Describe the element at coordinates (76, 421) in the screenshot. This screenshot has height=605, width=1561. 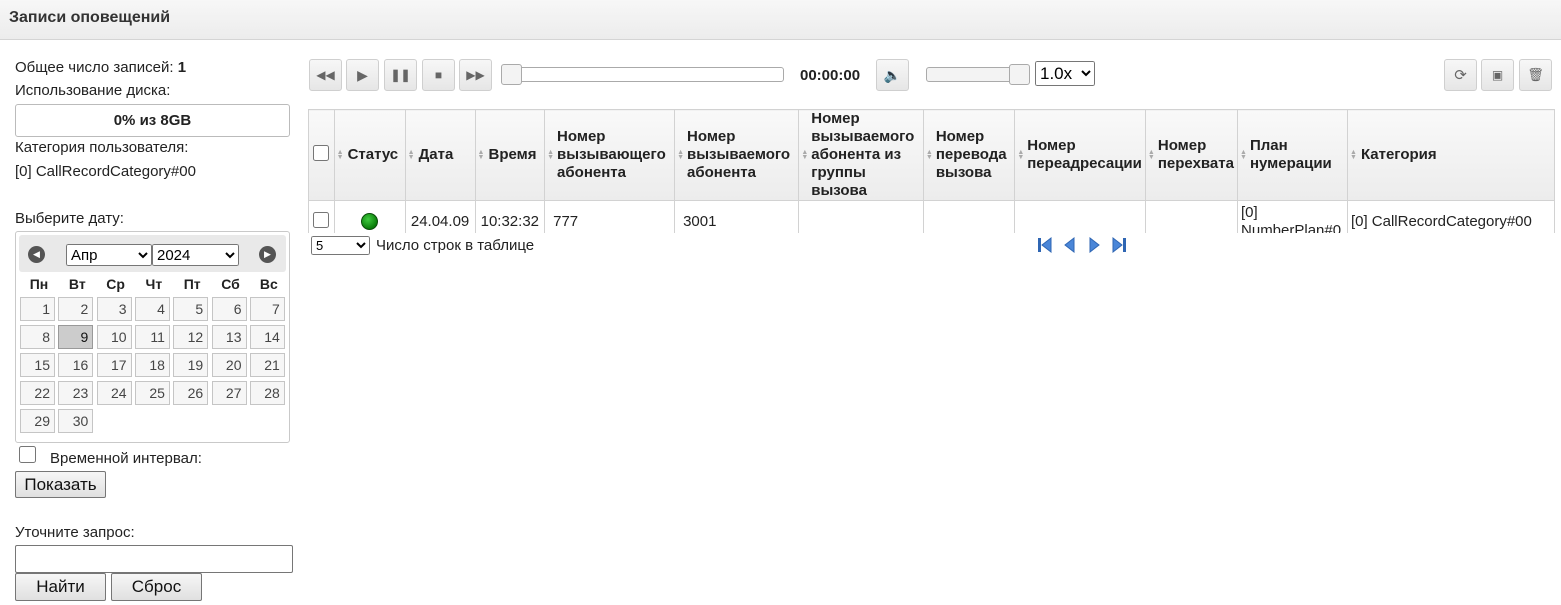
I see `calendar-day: 30` at that location.